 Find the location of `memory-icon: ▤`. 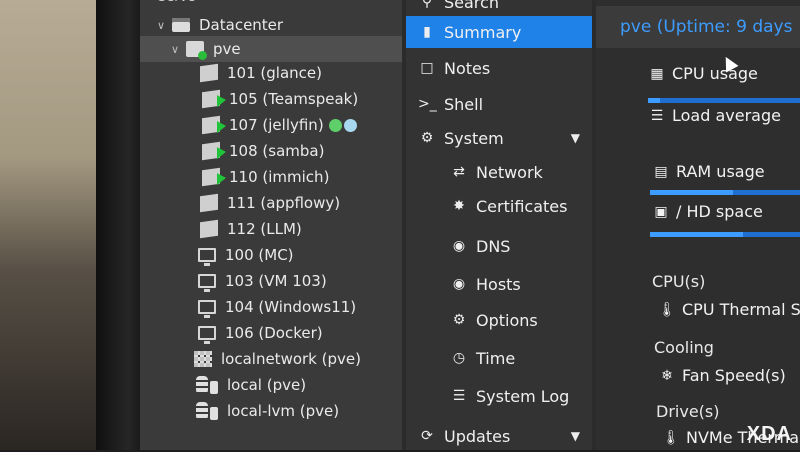

memory-icon: ▤ is located at coordinates (661, 171).